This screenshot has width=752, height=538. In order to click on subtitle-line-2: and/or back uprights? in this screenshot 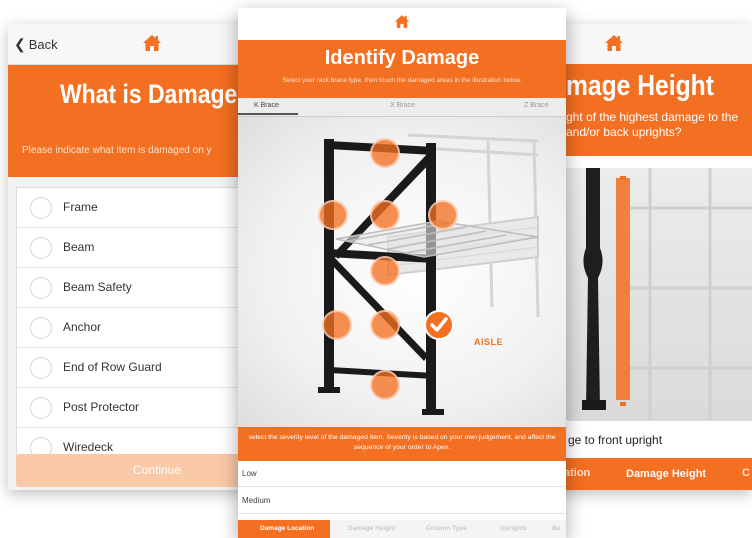, I will do `click(624, 132)`.